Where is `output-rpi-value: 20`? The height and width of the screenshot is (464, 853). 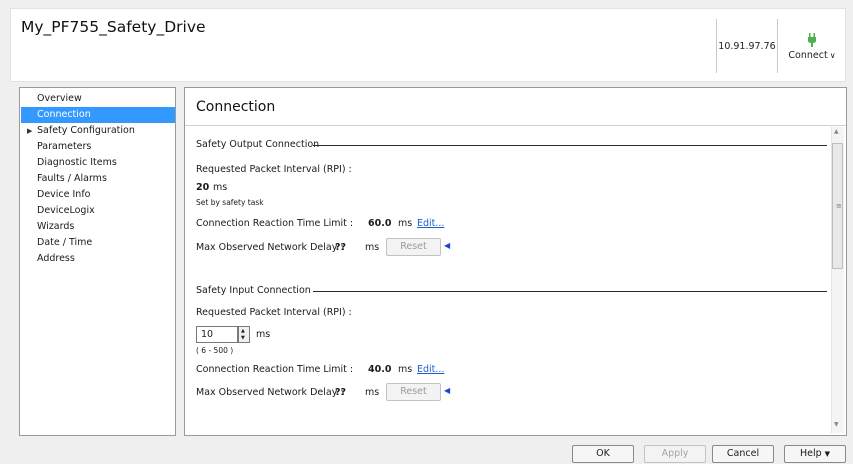
output-rpi-value: 20 is located at coordinates (203, 187).